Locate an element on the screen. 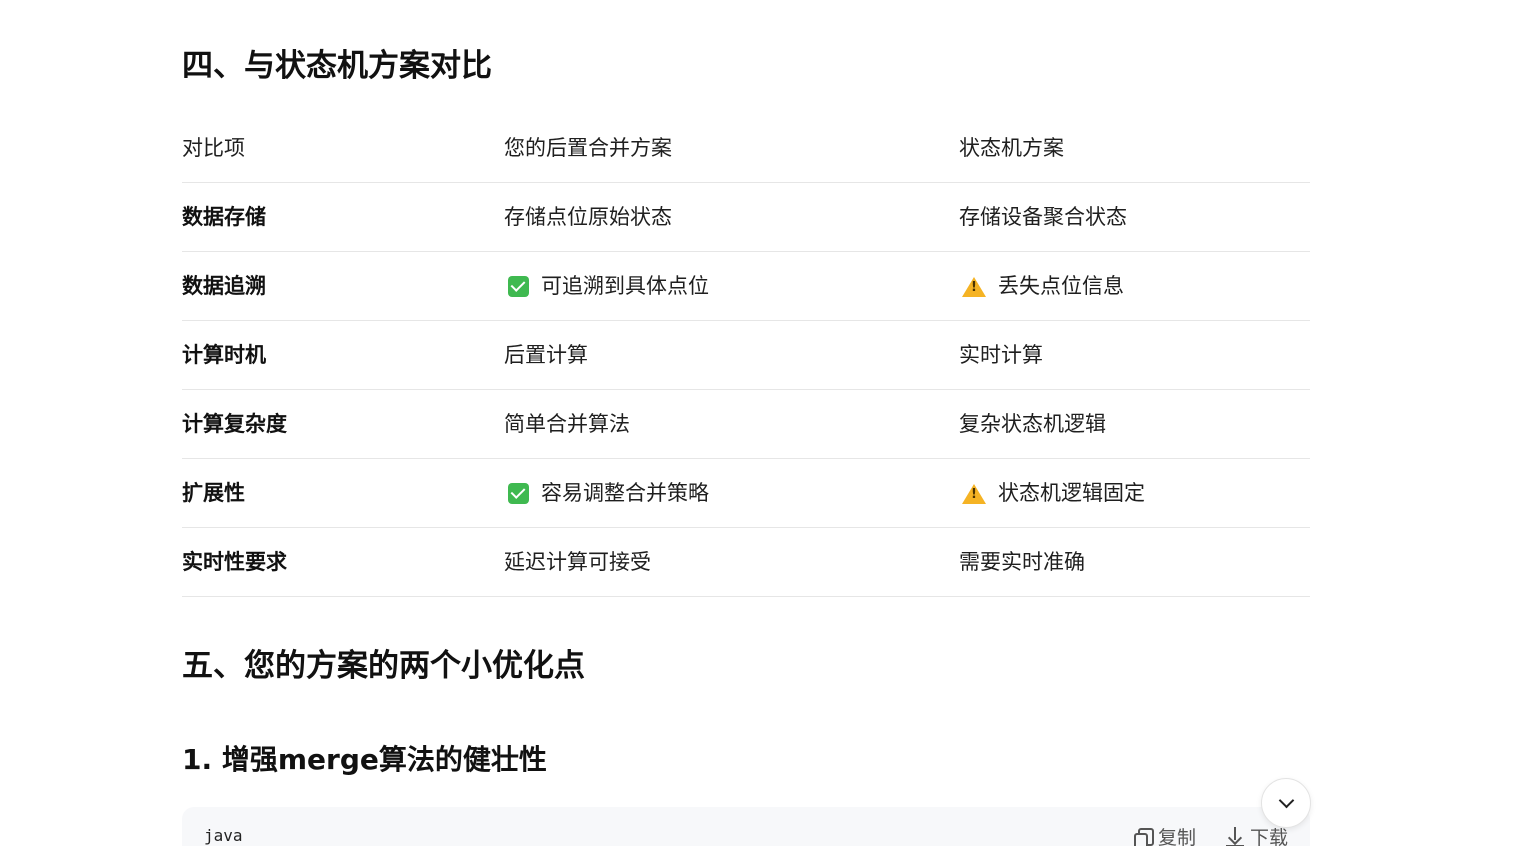  table-cell-state-machine: 需要实时准确 is located at coordinates (1022, 562).